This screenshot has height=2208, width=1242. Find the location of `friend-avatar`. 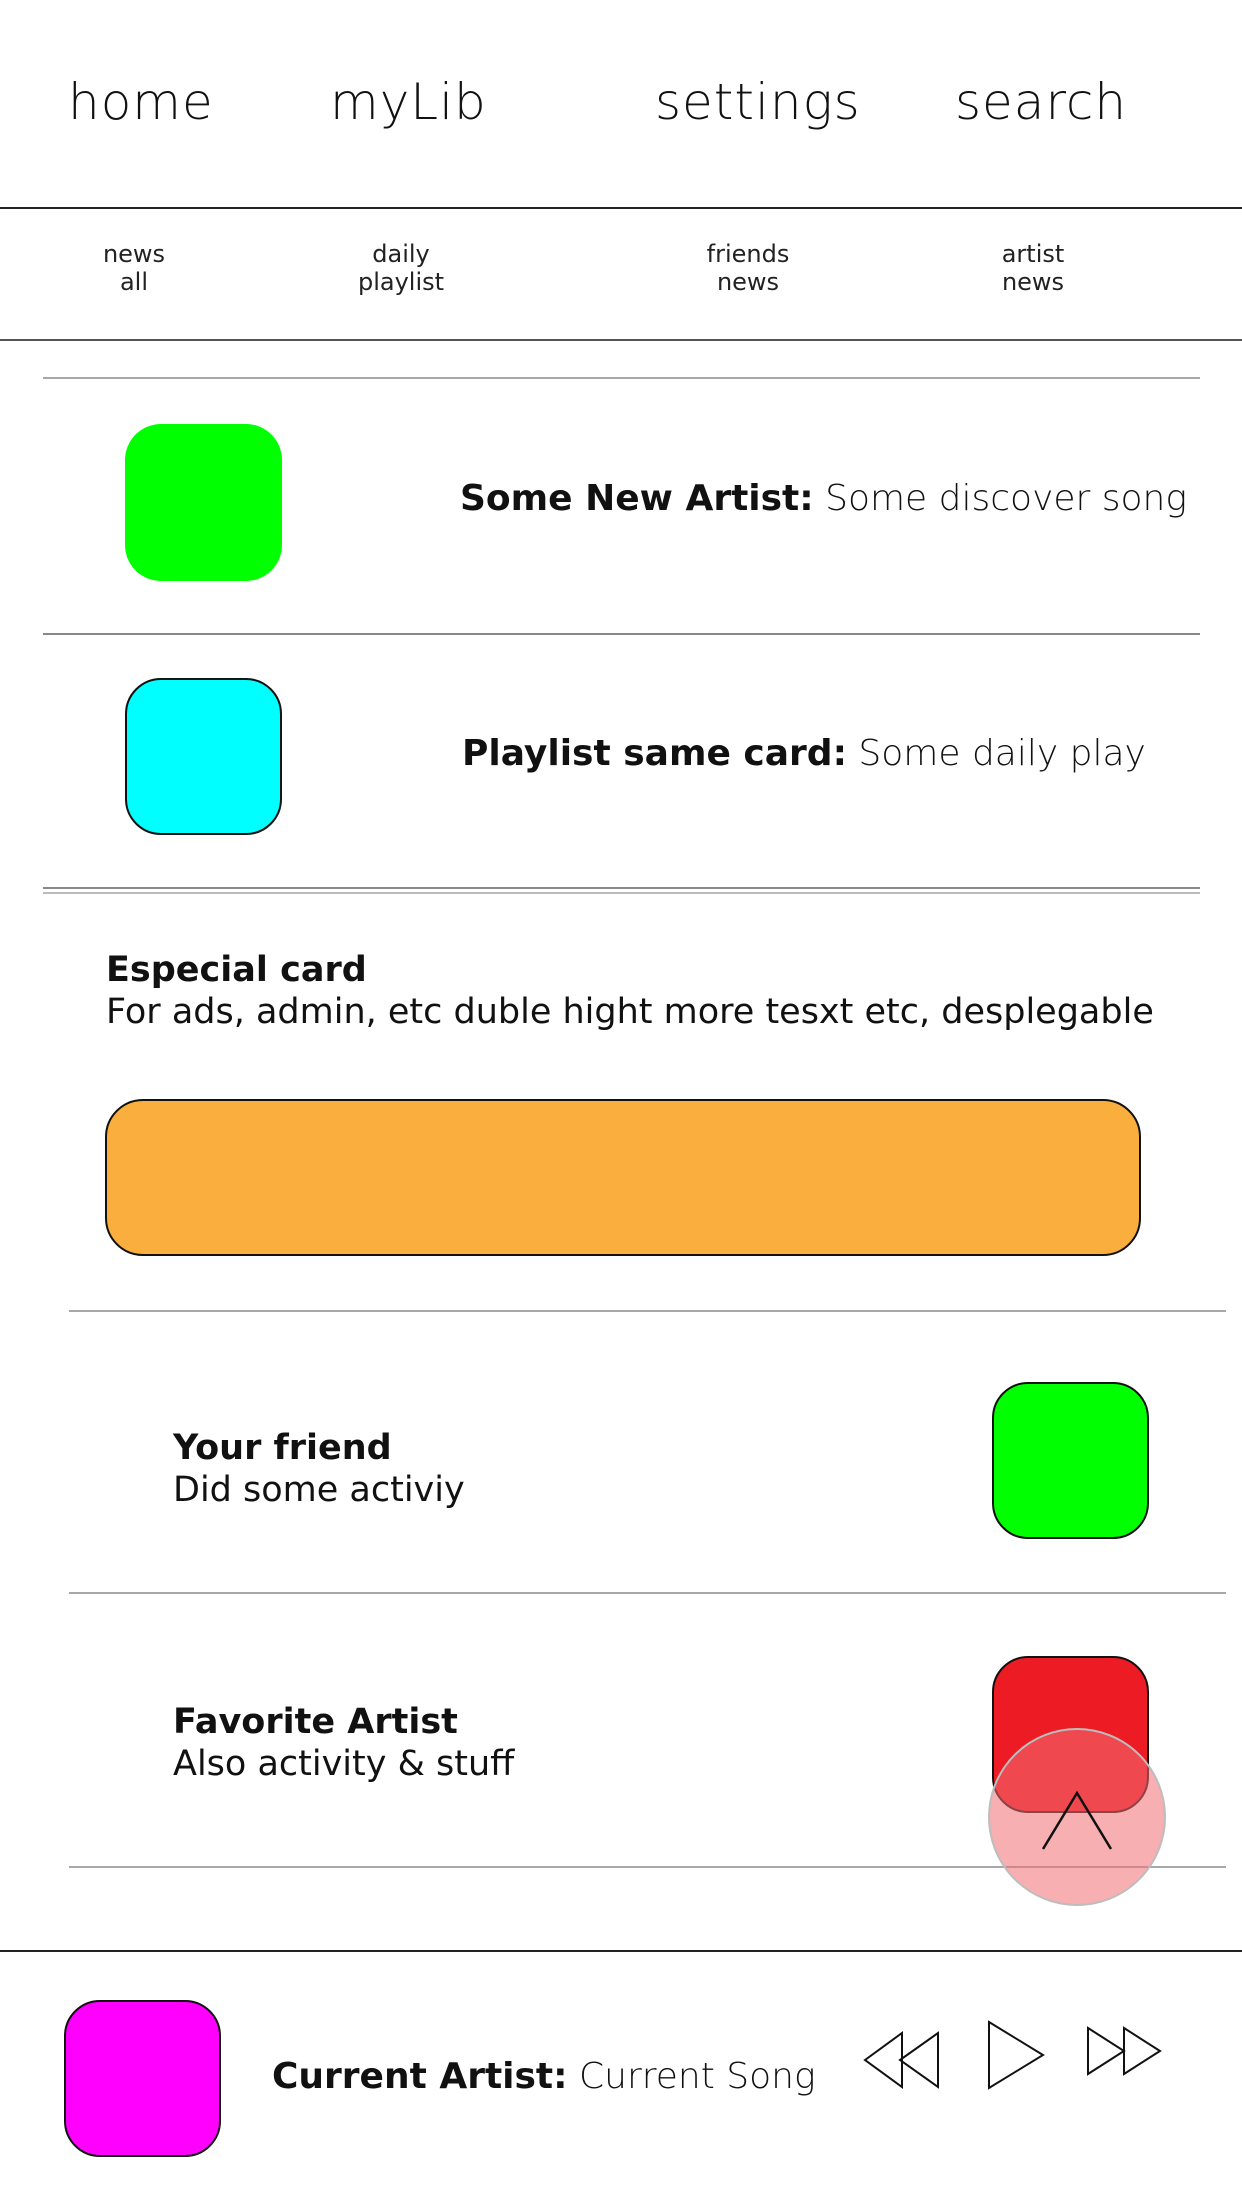

friend-avatar is located at coordinates (1070, 1460).